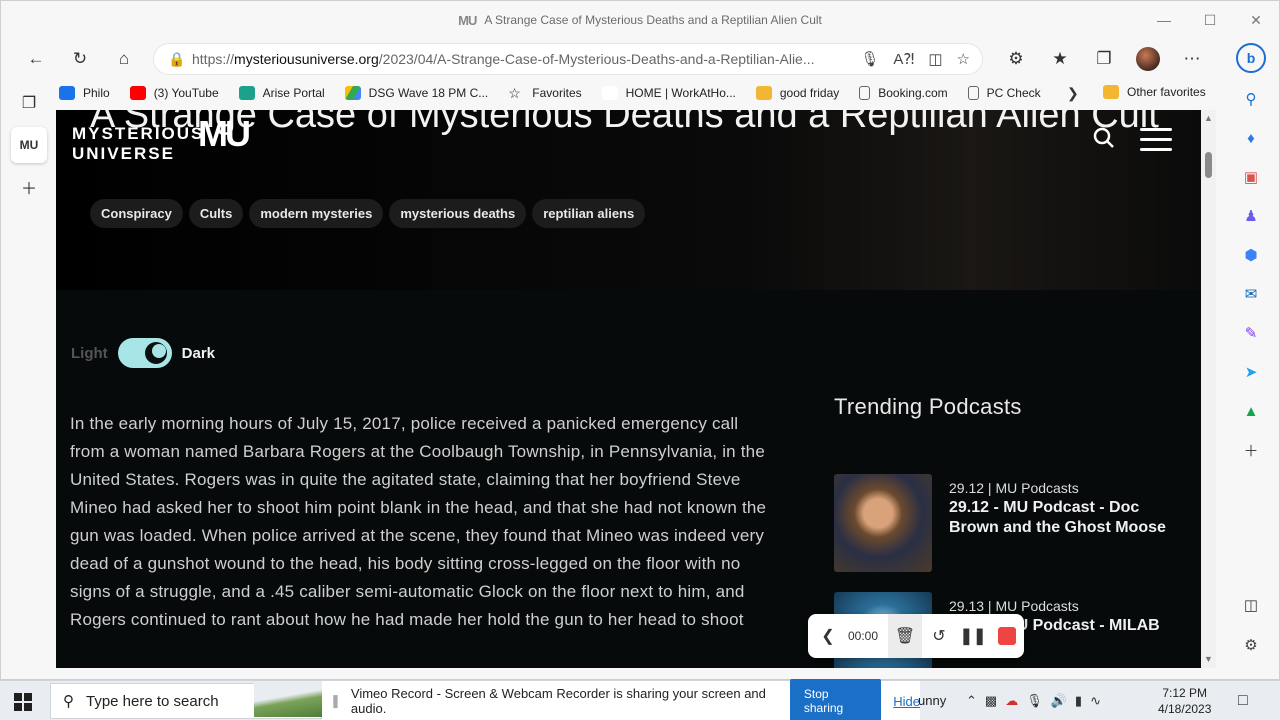 Image resolution: width=1280 pixels, height=720 pixels. Describe the element at coordinates (1011, 701) in the screenshot. I see `onedrive-icon: ☁` at that location.